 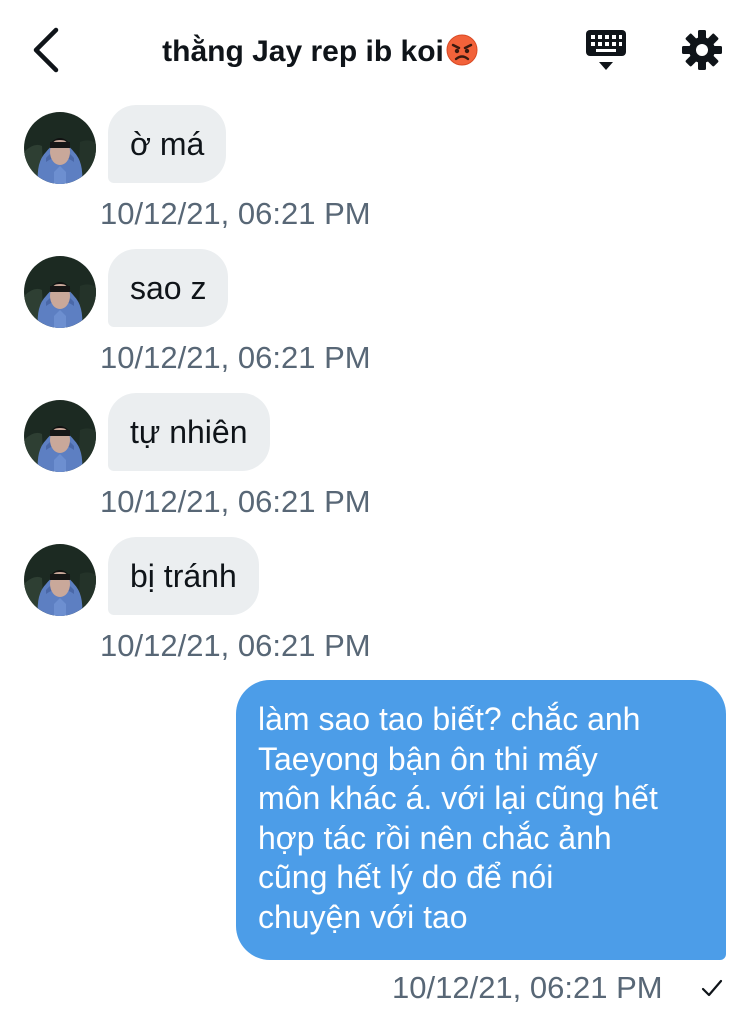 I want to click on message-line: cũng hết lý do để nói, so click(x=406, y=877).